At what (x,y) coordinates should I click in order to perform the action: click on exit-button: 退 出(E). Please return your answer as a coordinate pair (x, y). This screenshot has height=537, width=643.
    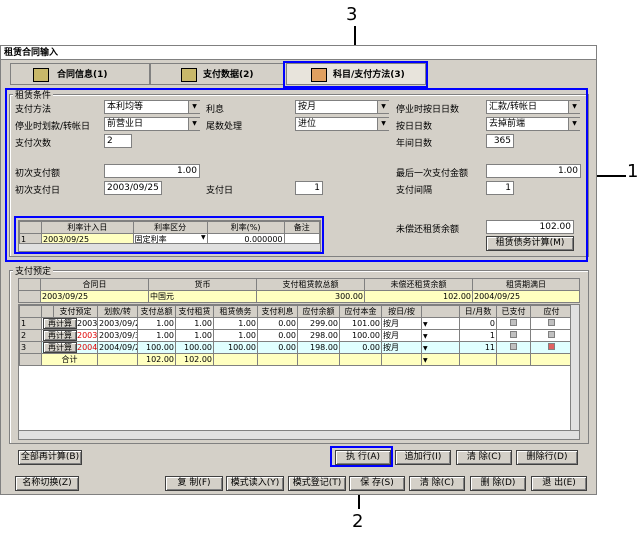
    Looking at the image, I should click on (559, 483).